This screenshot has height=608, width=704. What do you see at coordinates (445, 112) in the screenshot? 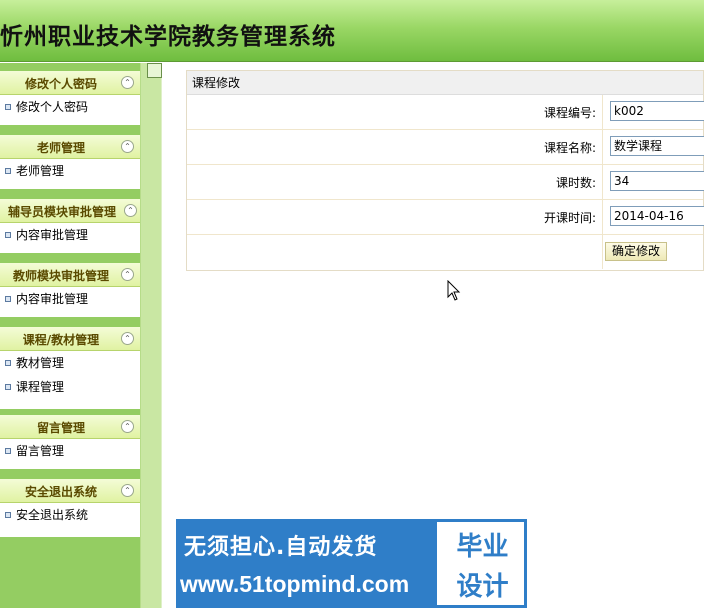
I see `form-row-course-id: 课程编号: k002` at bounding box center [445, 112].